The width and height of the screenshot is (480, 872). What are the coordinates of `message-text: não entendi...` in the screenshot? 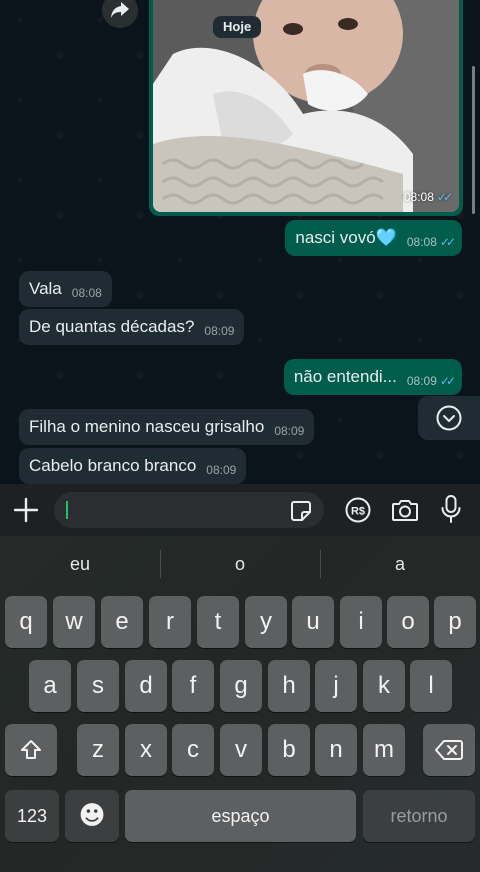 It's located at (345, 376).